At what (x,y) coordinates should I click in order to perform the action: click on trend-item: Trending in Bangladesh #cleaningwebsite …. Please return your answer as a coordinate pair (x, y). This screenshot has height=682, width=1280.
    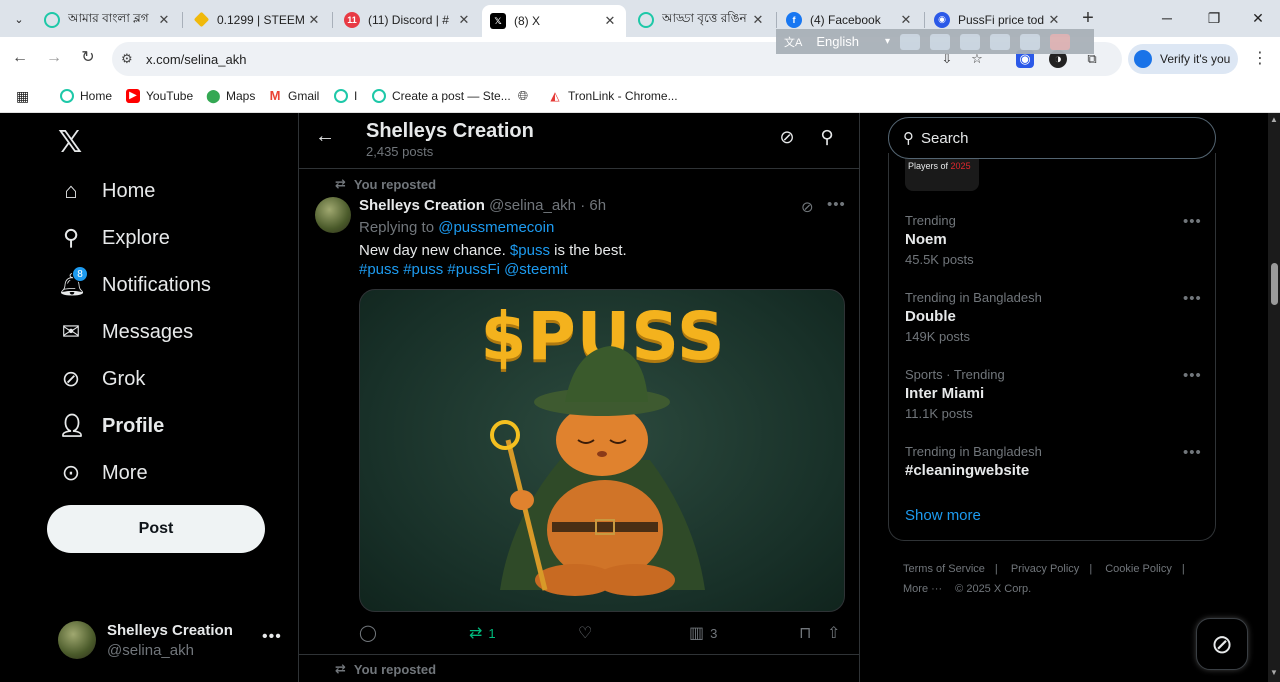
    Looking at the image, I should click on (1055, 476).